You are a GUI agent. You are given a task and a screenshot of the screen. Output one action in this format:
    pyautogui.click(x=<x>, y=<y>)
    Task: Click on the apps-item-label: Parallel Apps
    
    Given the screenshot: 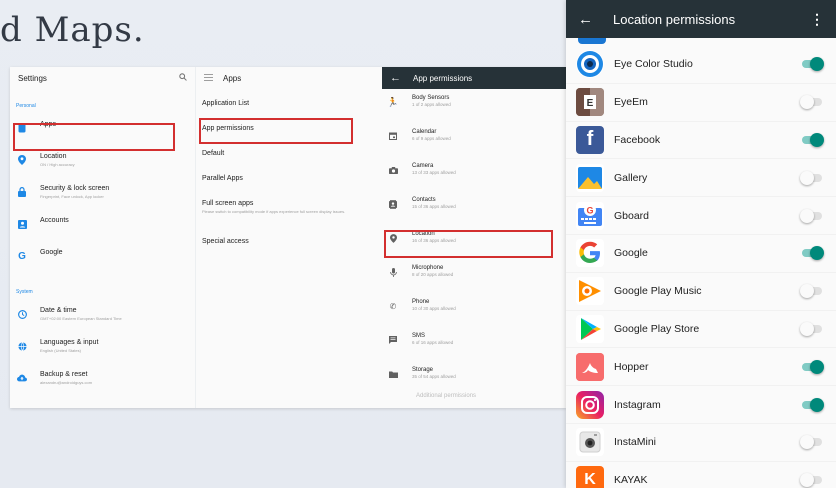 What is the action you would take?
    pyautogui.click(x=222, y=178)
    